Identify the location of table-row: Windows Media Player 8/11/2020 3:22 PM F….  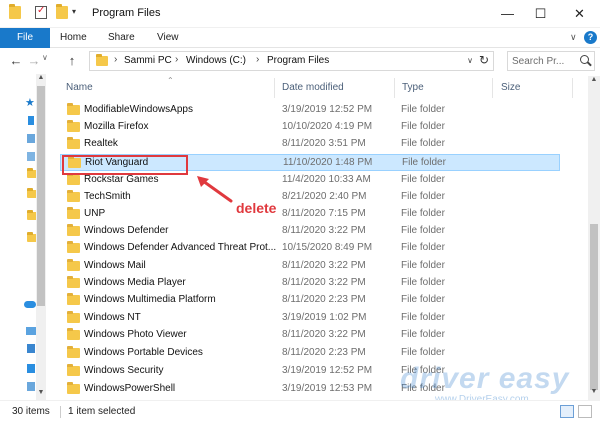
(310, 283).